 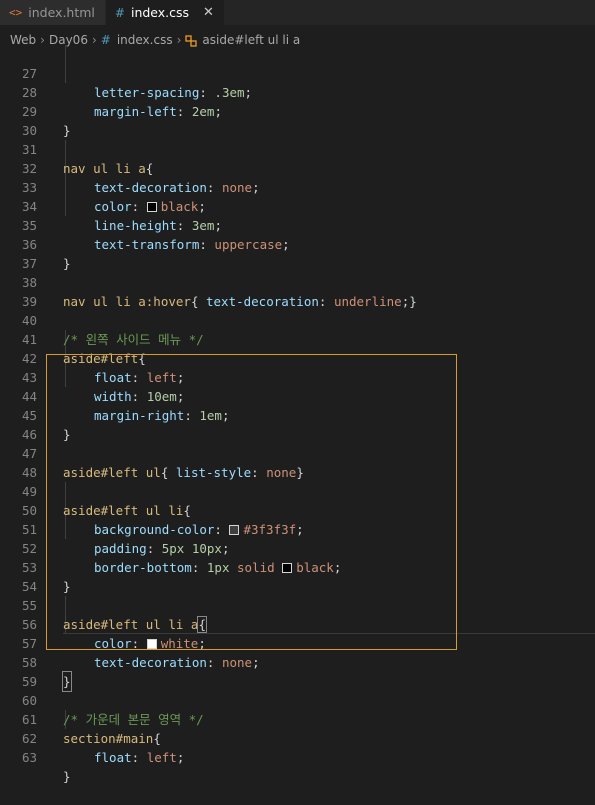 I want to click on code-line: 48, so click(x=297, y=462).